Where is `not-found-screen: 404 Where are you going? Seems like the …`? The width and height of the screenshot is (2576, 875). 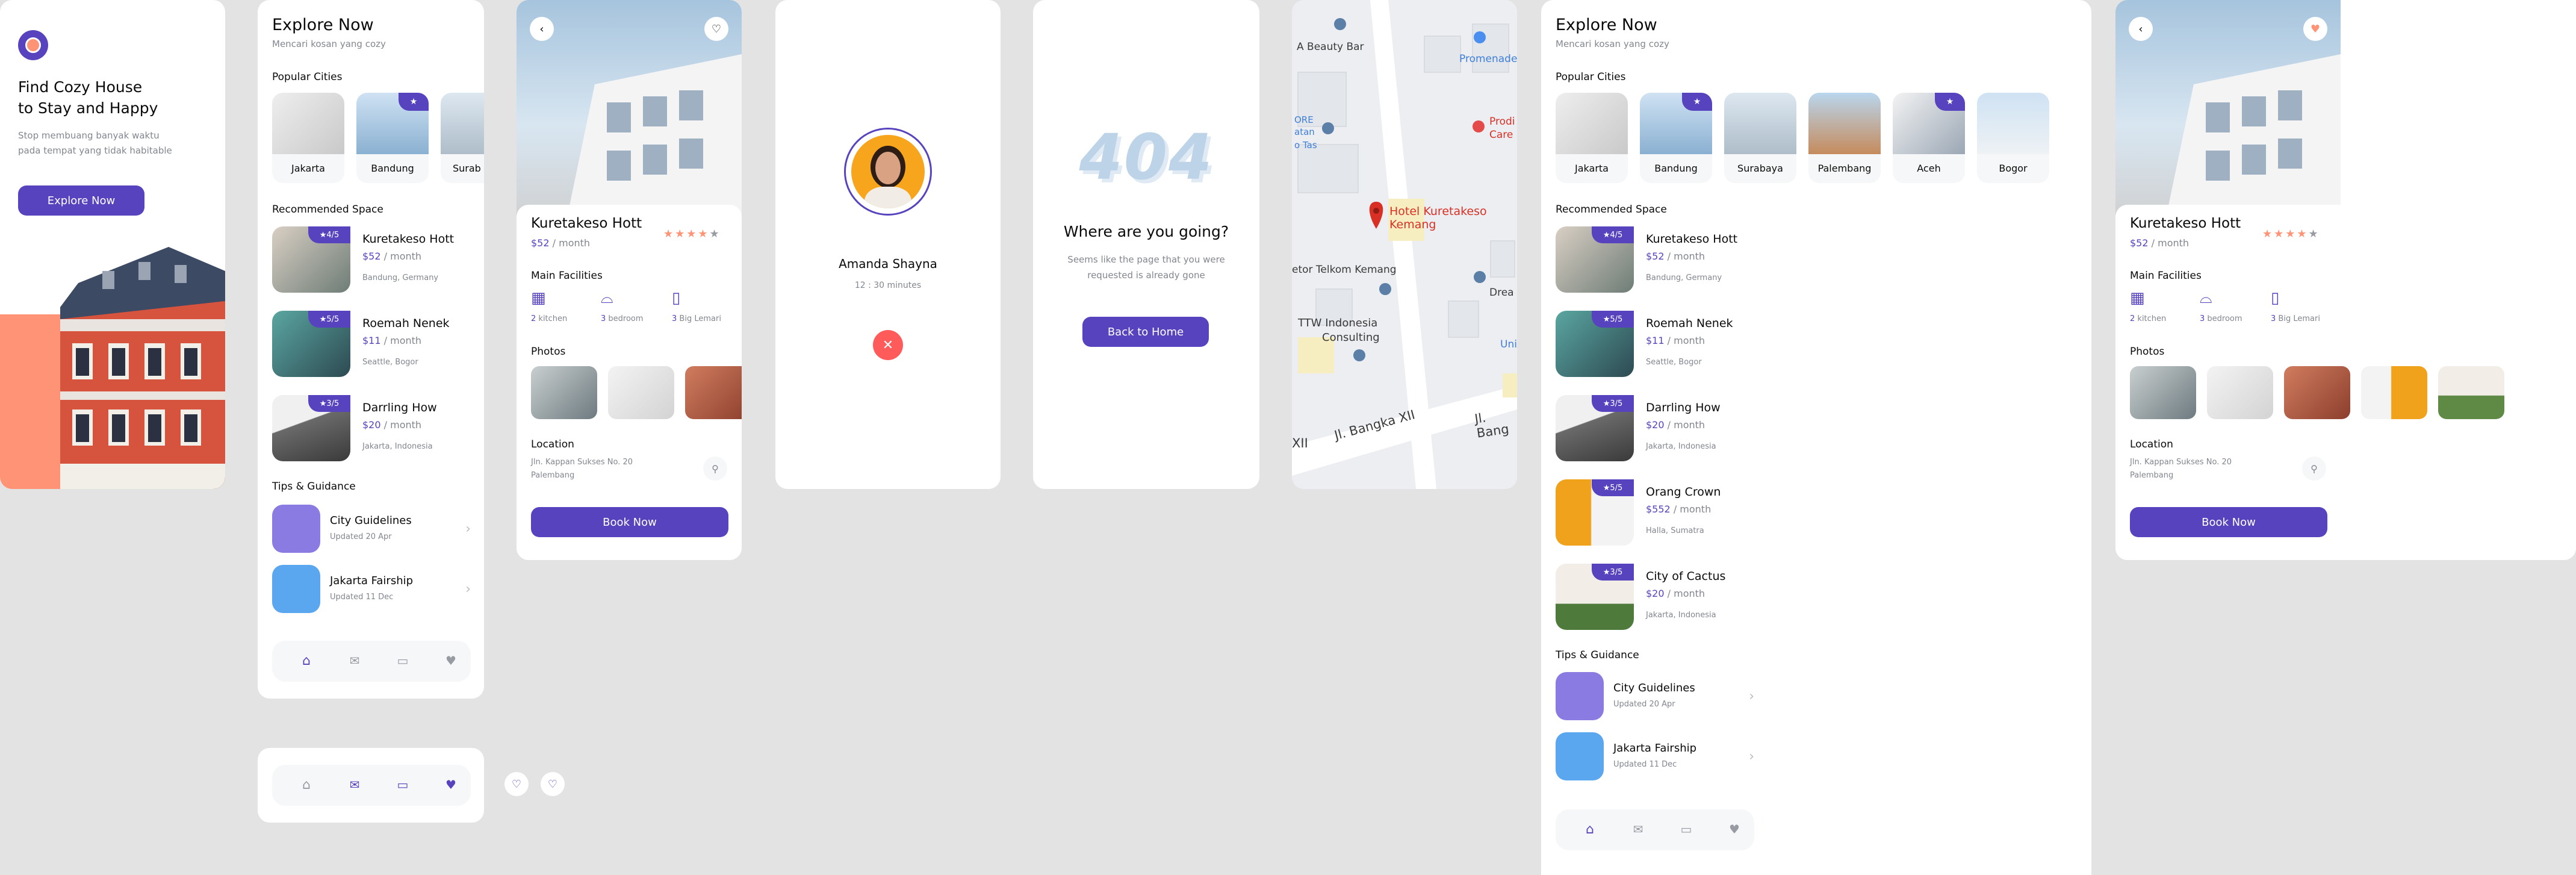 not-found-screen: 404 Where are you going? Seems like the … is located at coordinates (1146, 244).